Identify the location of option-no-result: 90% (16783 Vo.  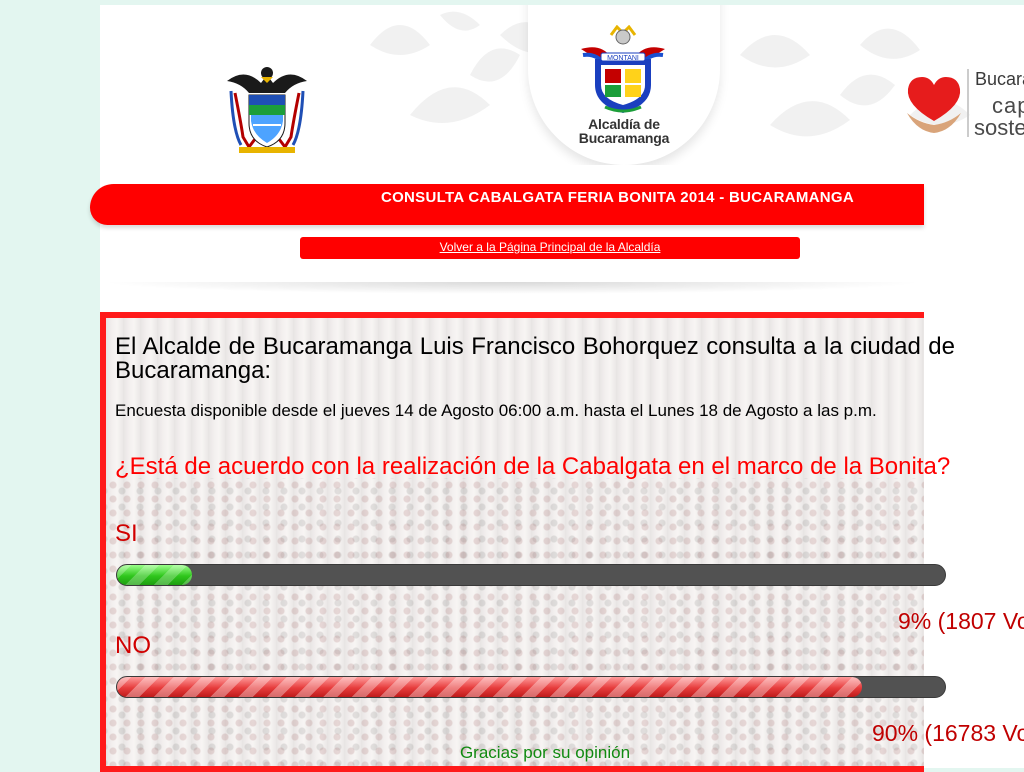
(948, 733).